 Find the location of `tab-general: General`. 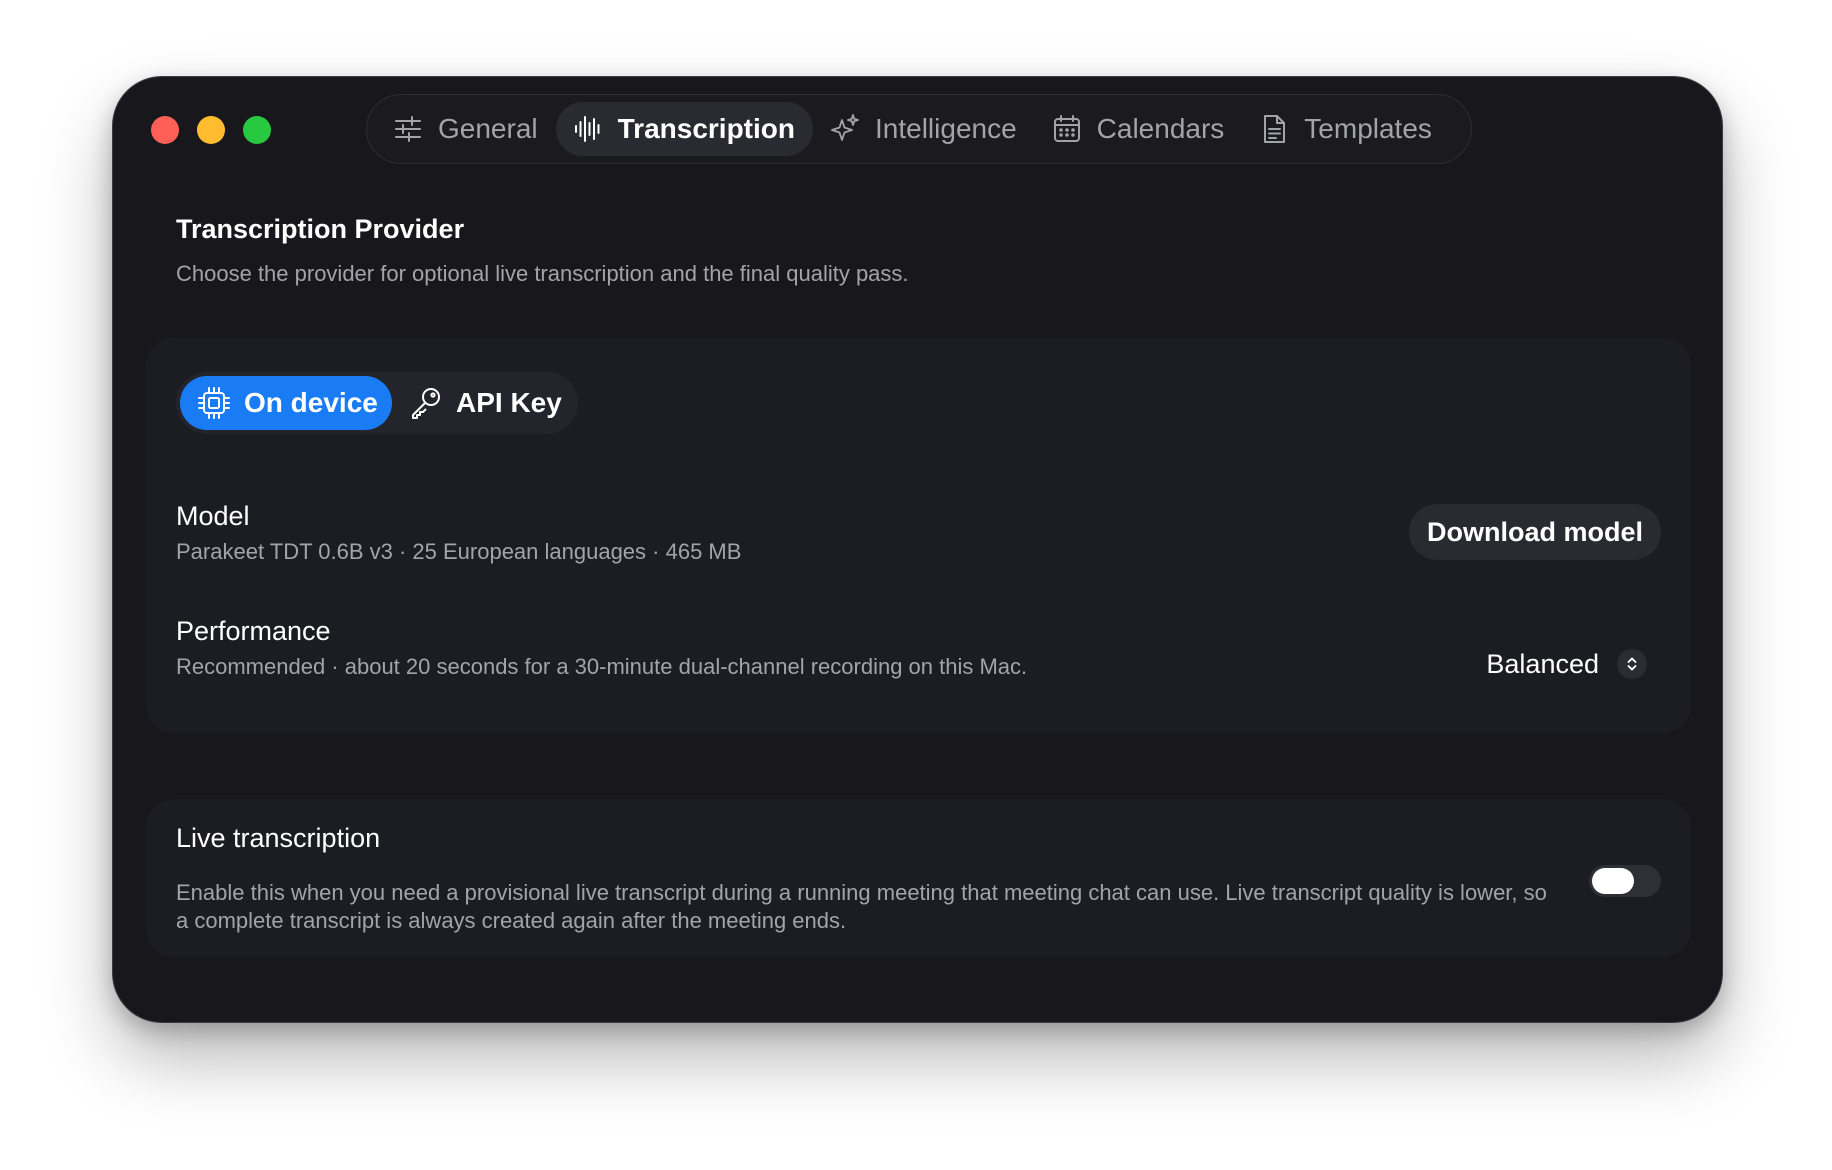

tab-general: General is located at coordinates (466, 129).